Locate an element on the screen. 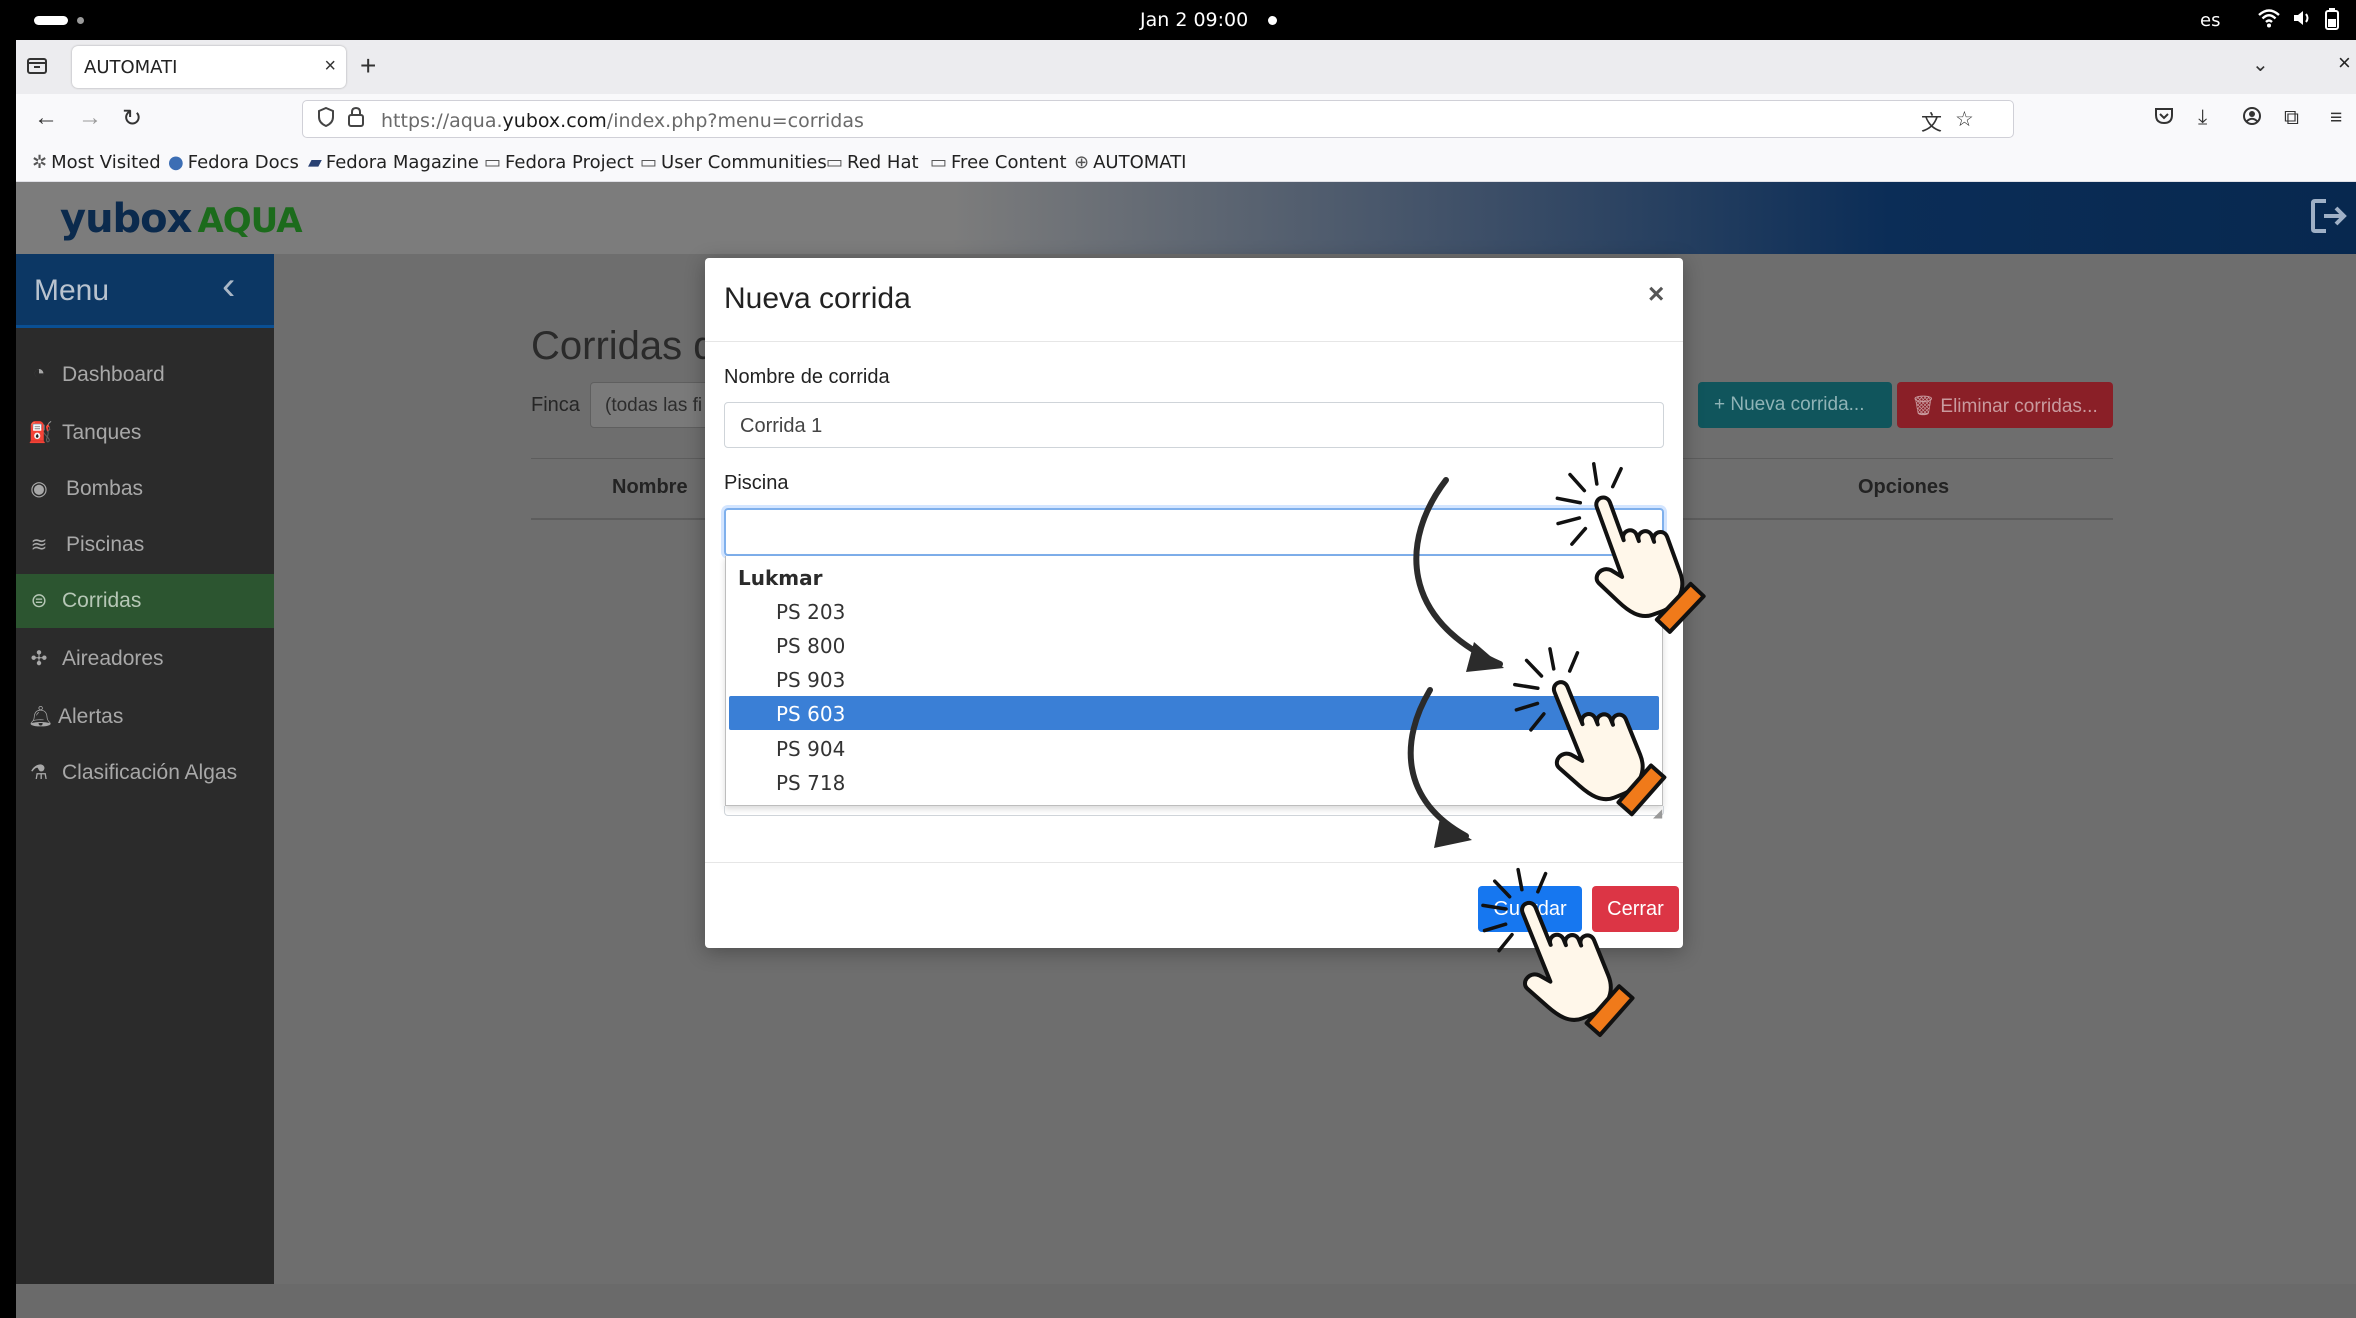 Image resolution: width=2356 pixels, height=1318 pixels. hamburger-menu-icon: ≡ is located at coordinates (2336, 118).